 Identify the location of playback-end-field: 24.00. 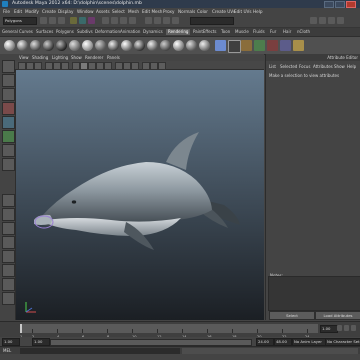
(265, 342).